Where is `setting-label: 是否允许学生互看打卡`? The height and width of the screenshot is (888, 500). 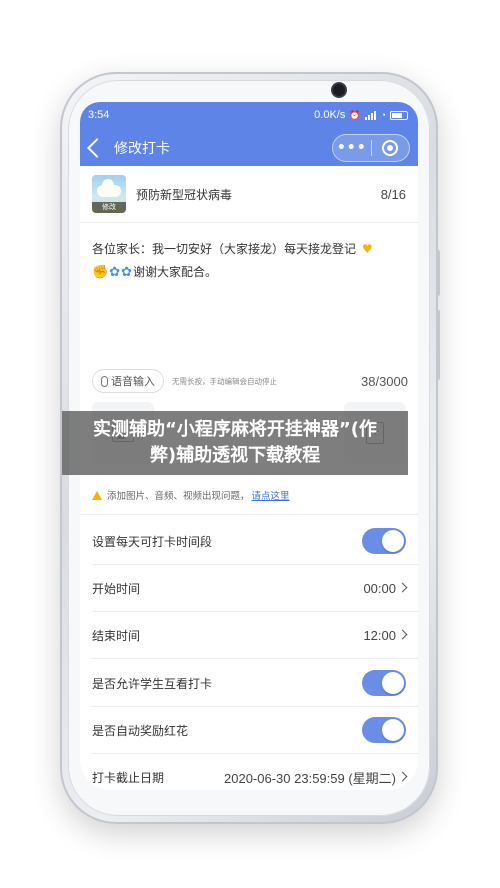
setting-label: 是否允许学生互看打卡 is located at coordinates (152, 683).